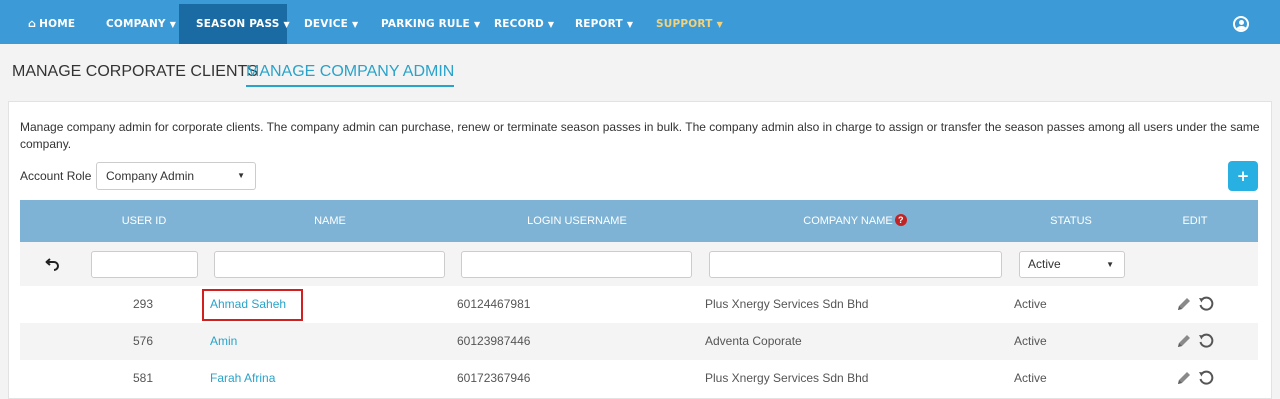 The height and width of the screenshot is (399, 1280). Describe the element at coordinates (524, 24) in the screenshot. I see `nav-record: RECORD ▼` at that location.